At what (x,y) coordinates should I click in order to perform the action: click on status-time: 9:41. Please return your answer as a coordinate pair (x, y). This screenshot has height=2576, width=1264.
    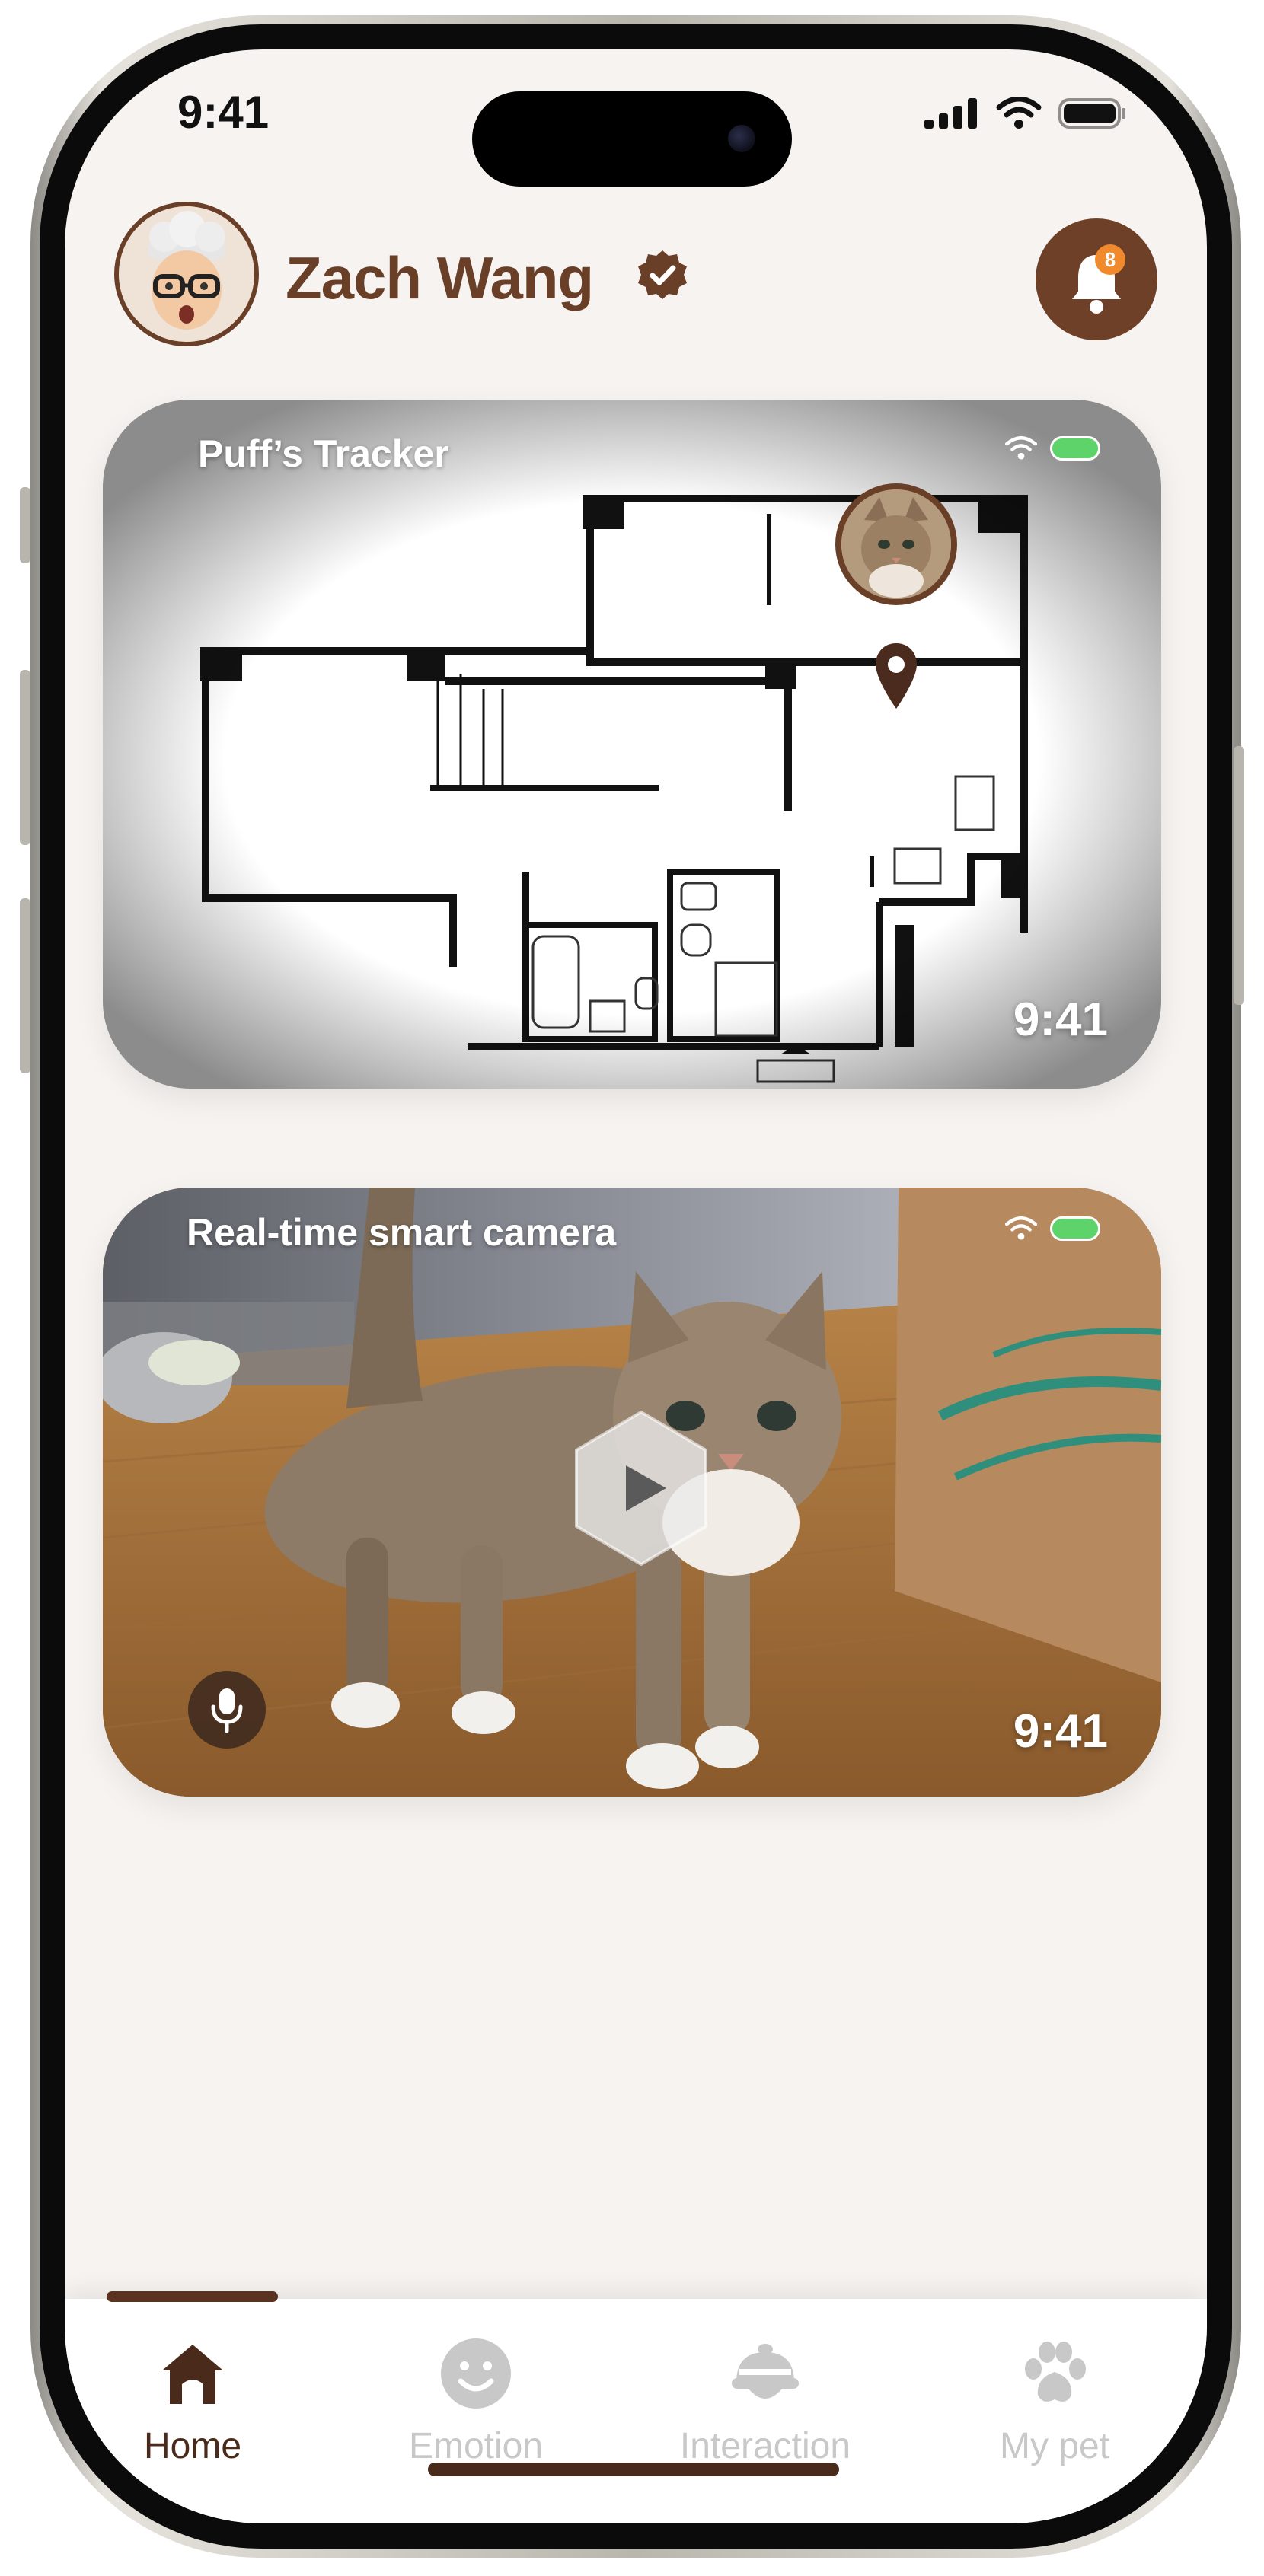
    Looking at the image, I should click on (223, 112).